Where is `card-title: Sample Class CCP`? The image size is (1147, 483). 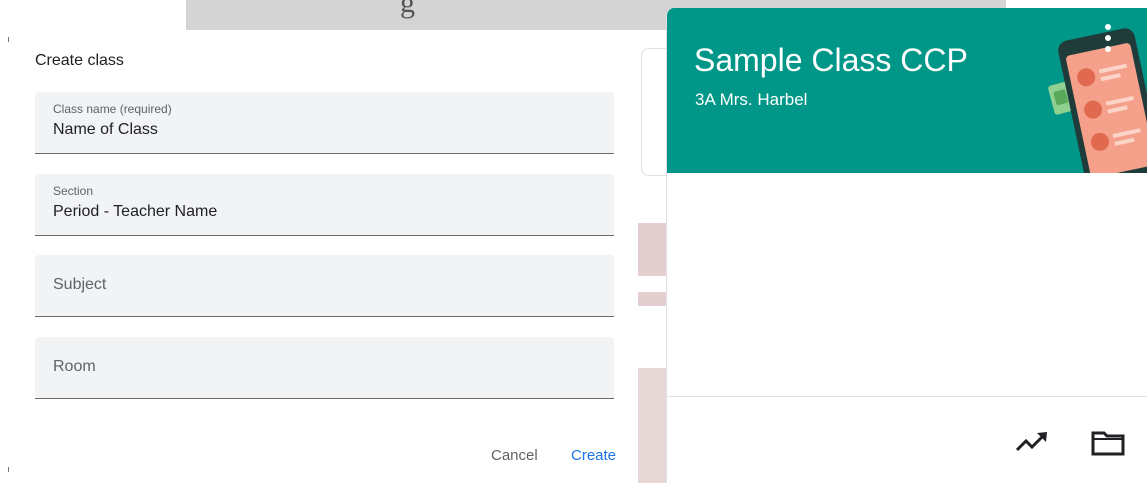 card-title: Sample Class CCP is located at coordinates (831, 60).